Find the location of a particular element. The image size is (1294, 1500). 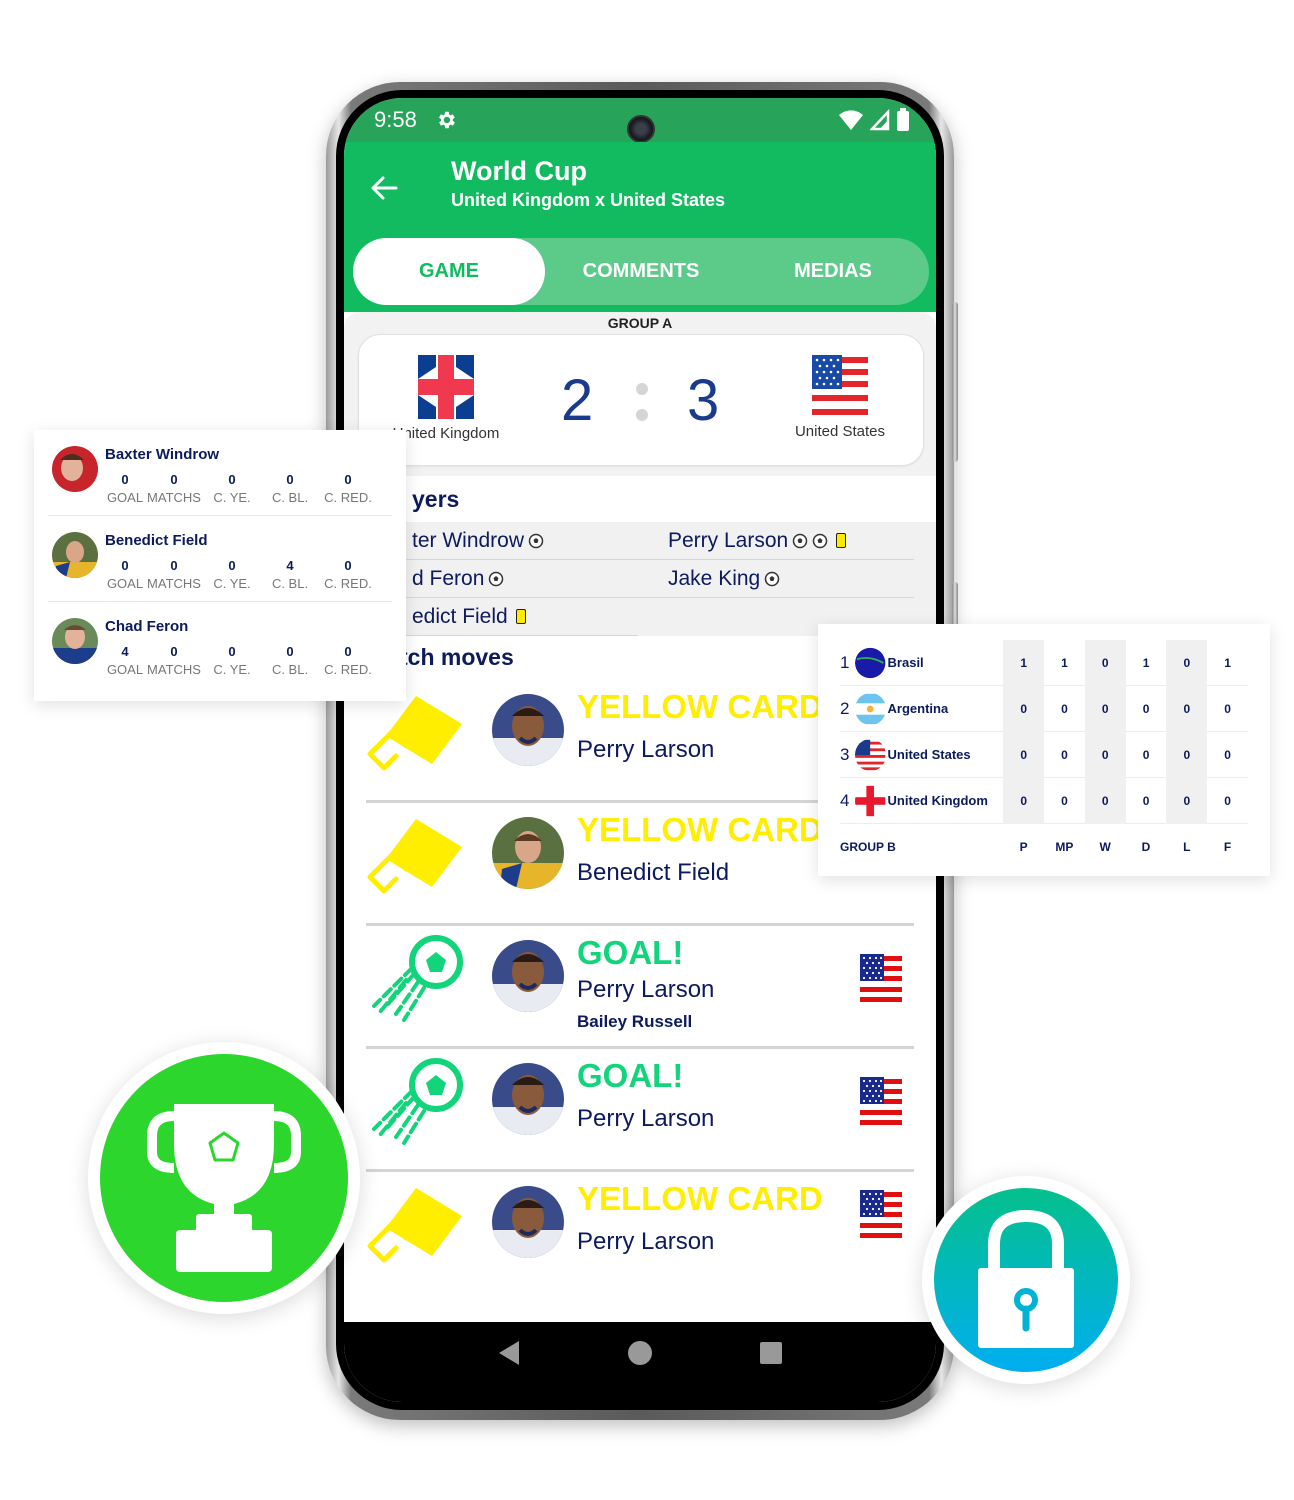

standings-row: 4 United Kingdom 0 0 0 0 0 0 is located at coordinates (1044, 800).